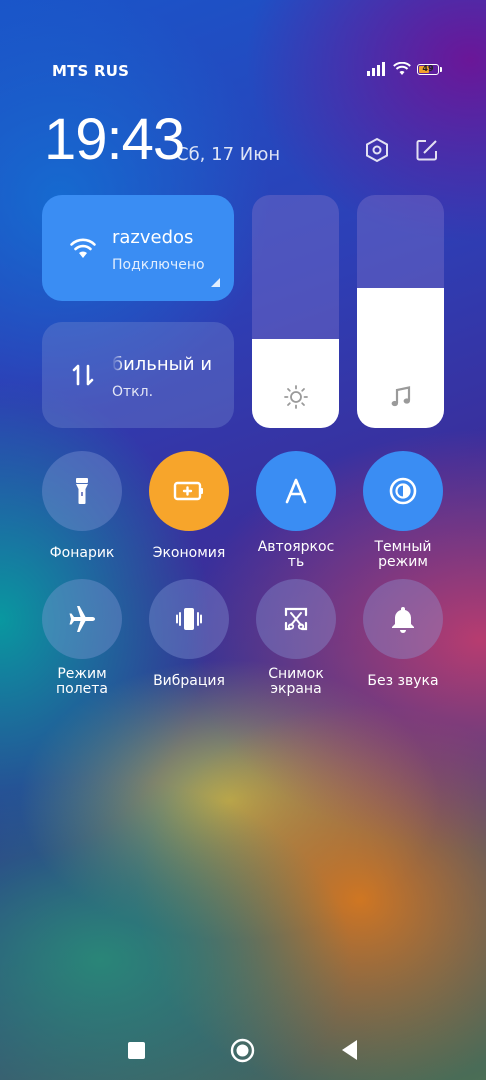  I want to click on airplane-icon, so click(82, 619).